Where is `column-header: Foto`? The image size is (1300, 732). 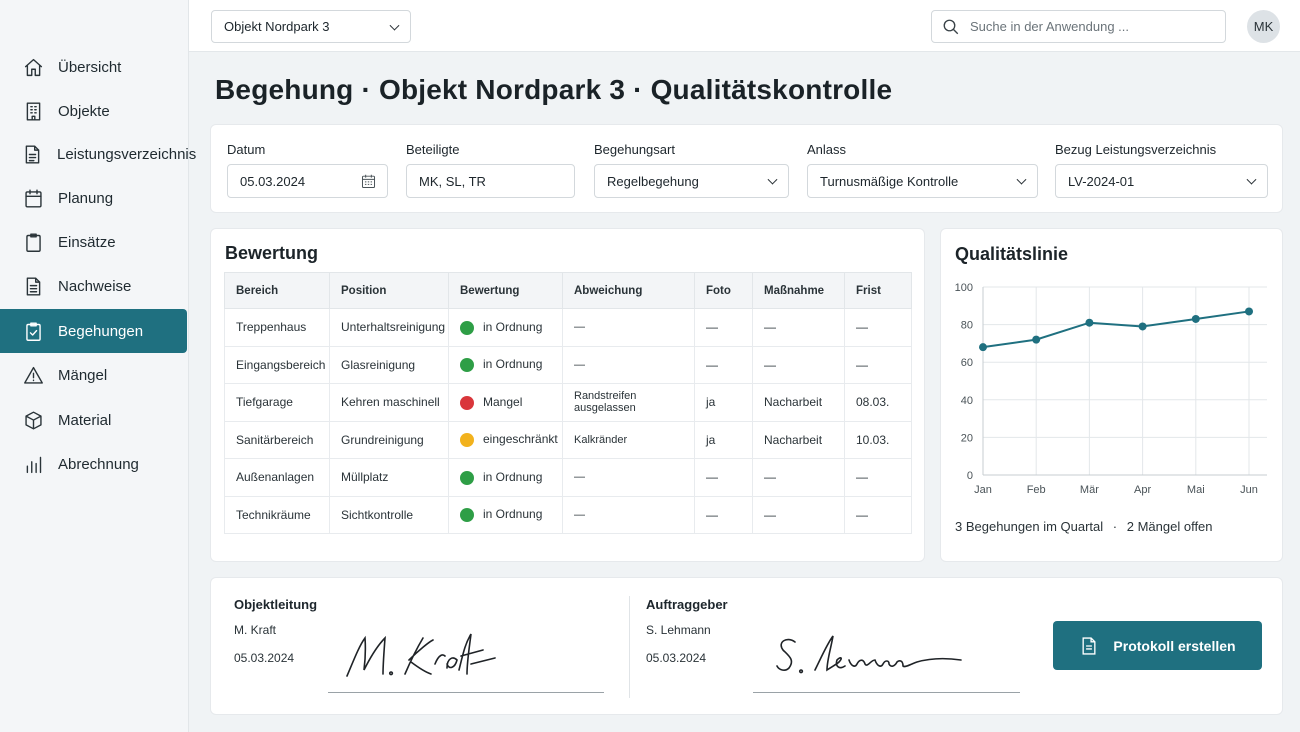 column-header: Foto is located at coordinates (723, 290).